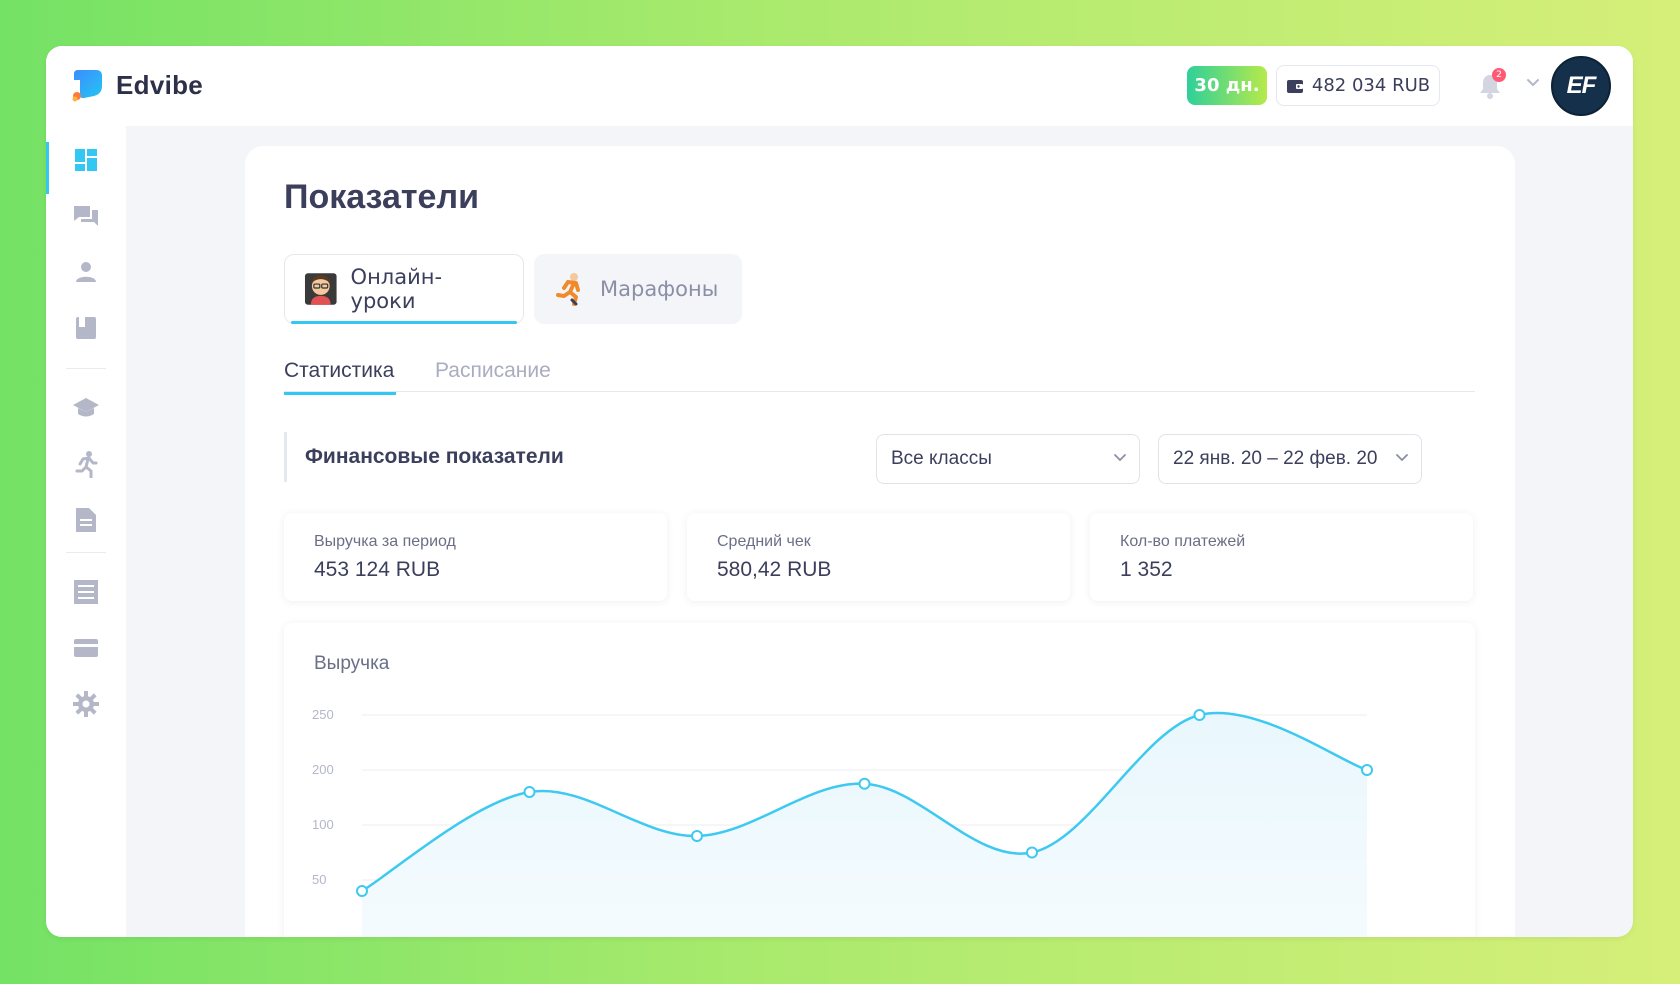 Image resolution: width=1680 pixels, height=984 pixels. I want to click on runner-emoji-icon, so click(568, 289).